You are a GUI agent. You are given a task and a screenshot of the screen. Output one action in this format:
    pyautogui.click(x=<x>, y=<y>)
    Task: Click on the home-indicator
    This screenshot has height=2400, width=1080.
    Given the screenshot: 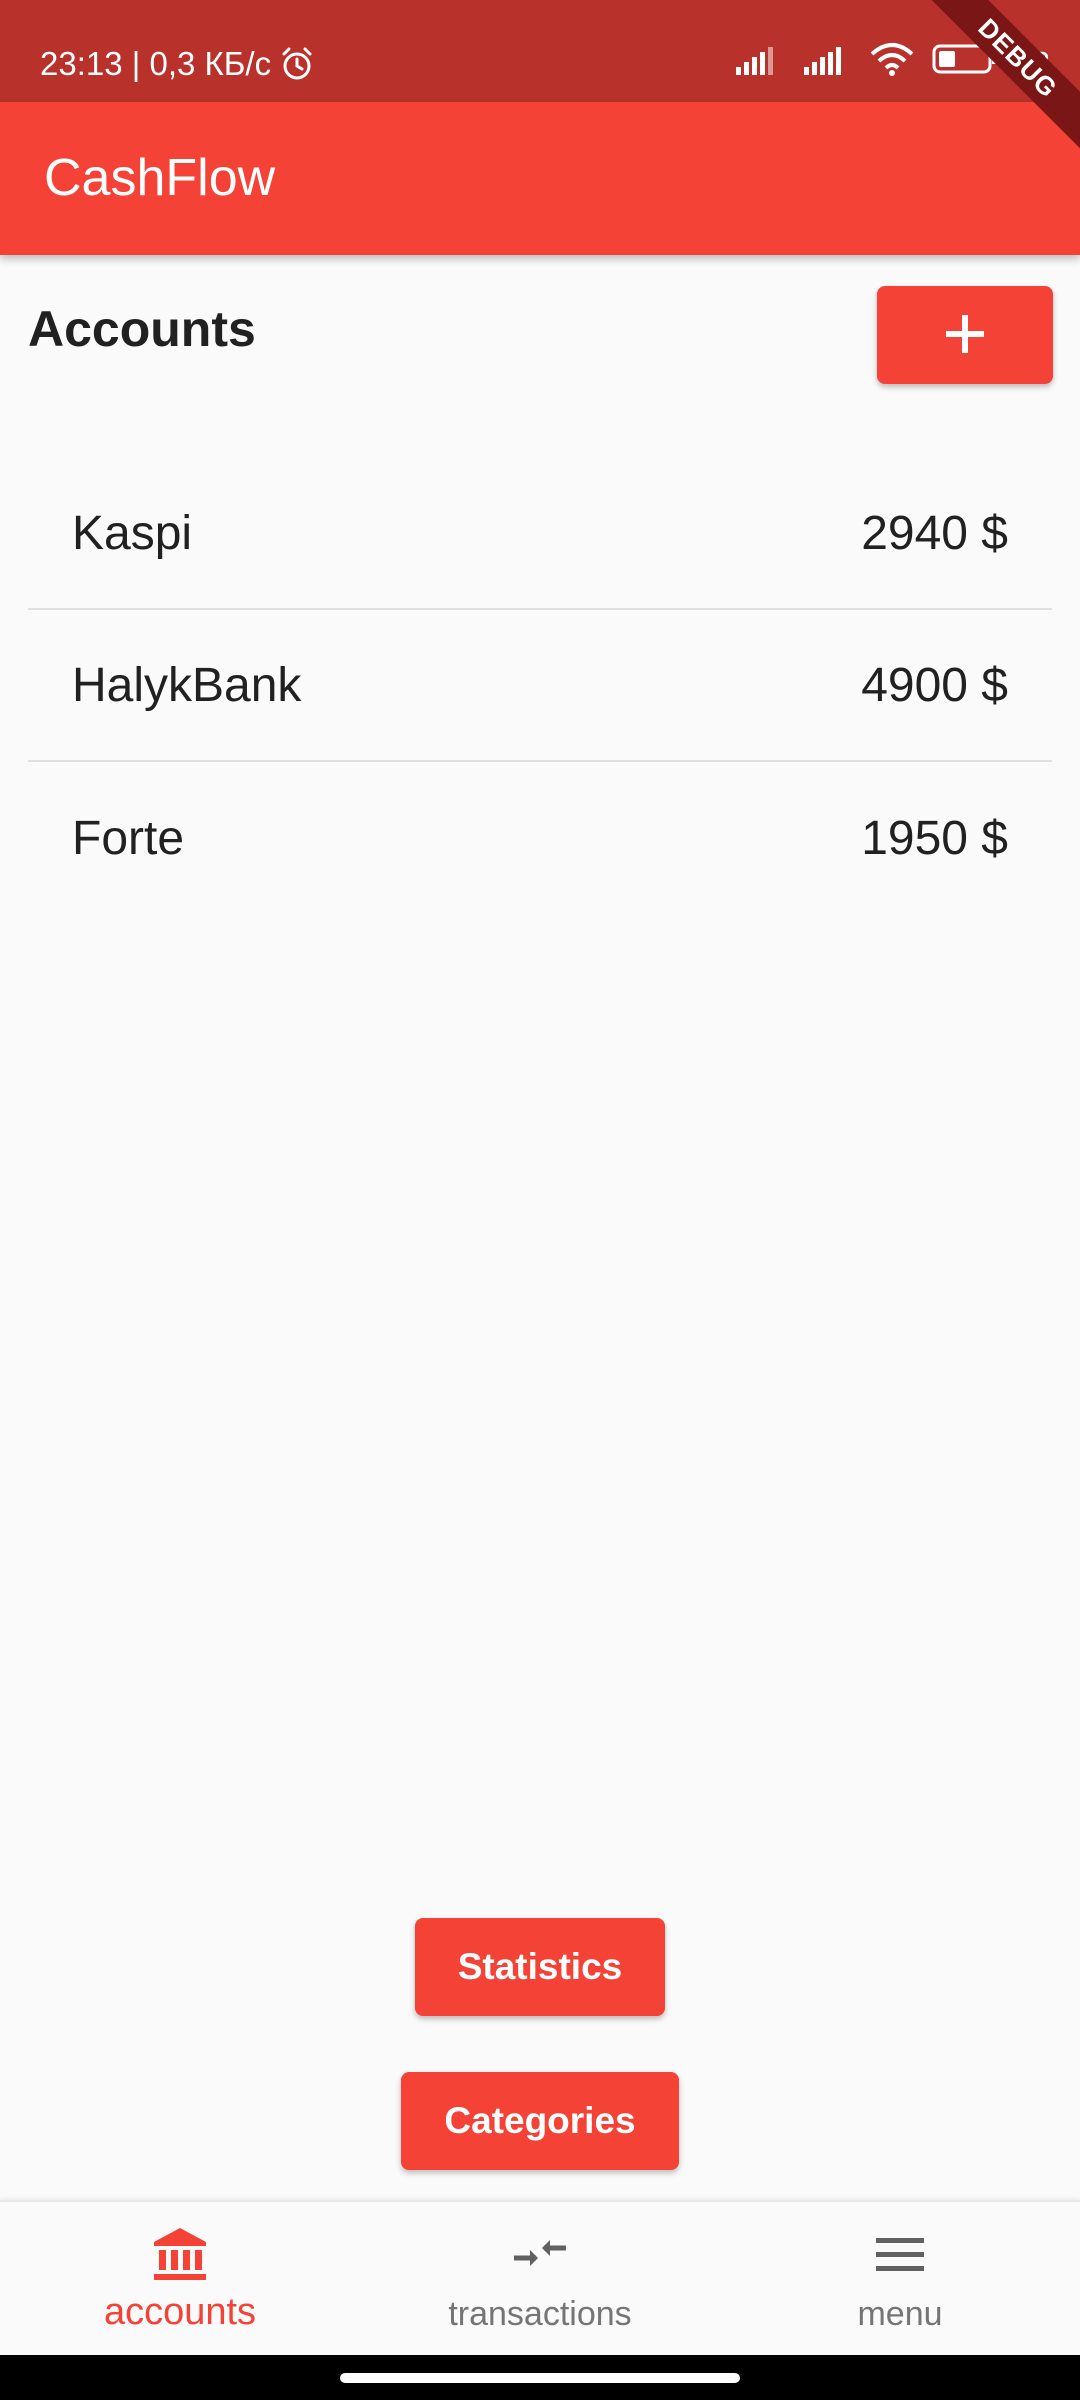 What is the action you would take?
    pyautogui.click(x=540, y=2378)
    